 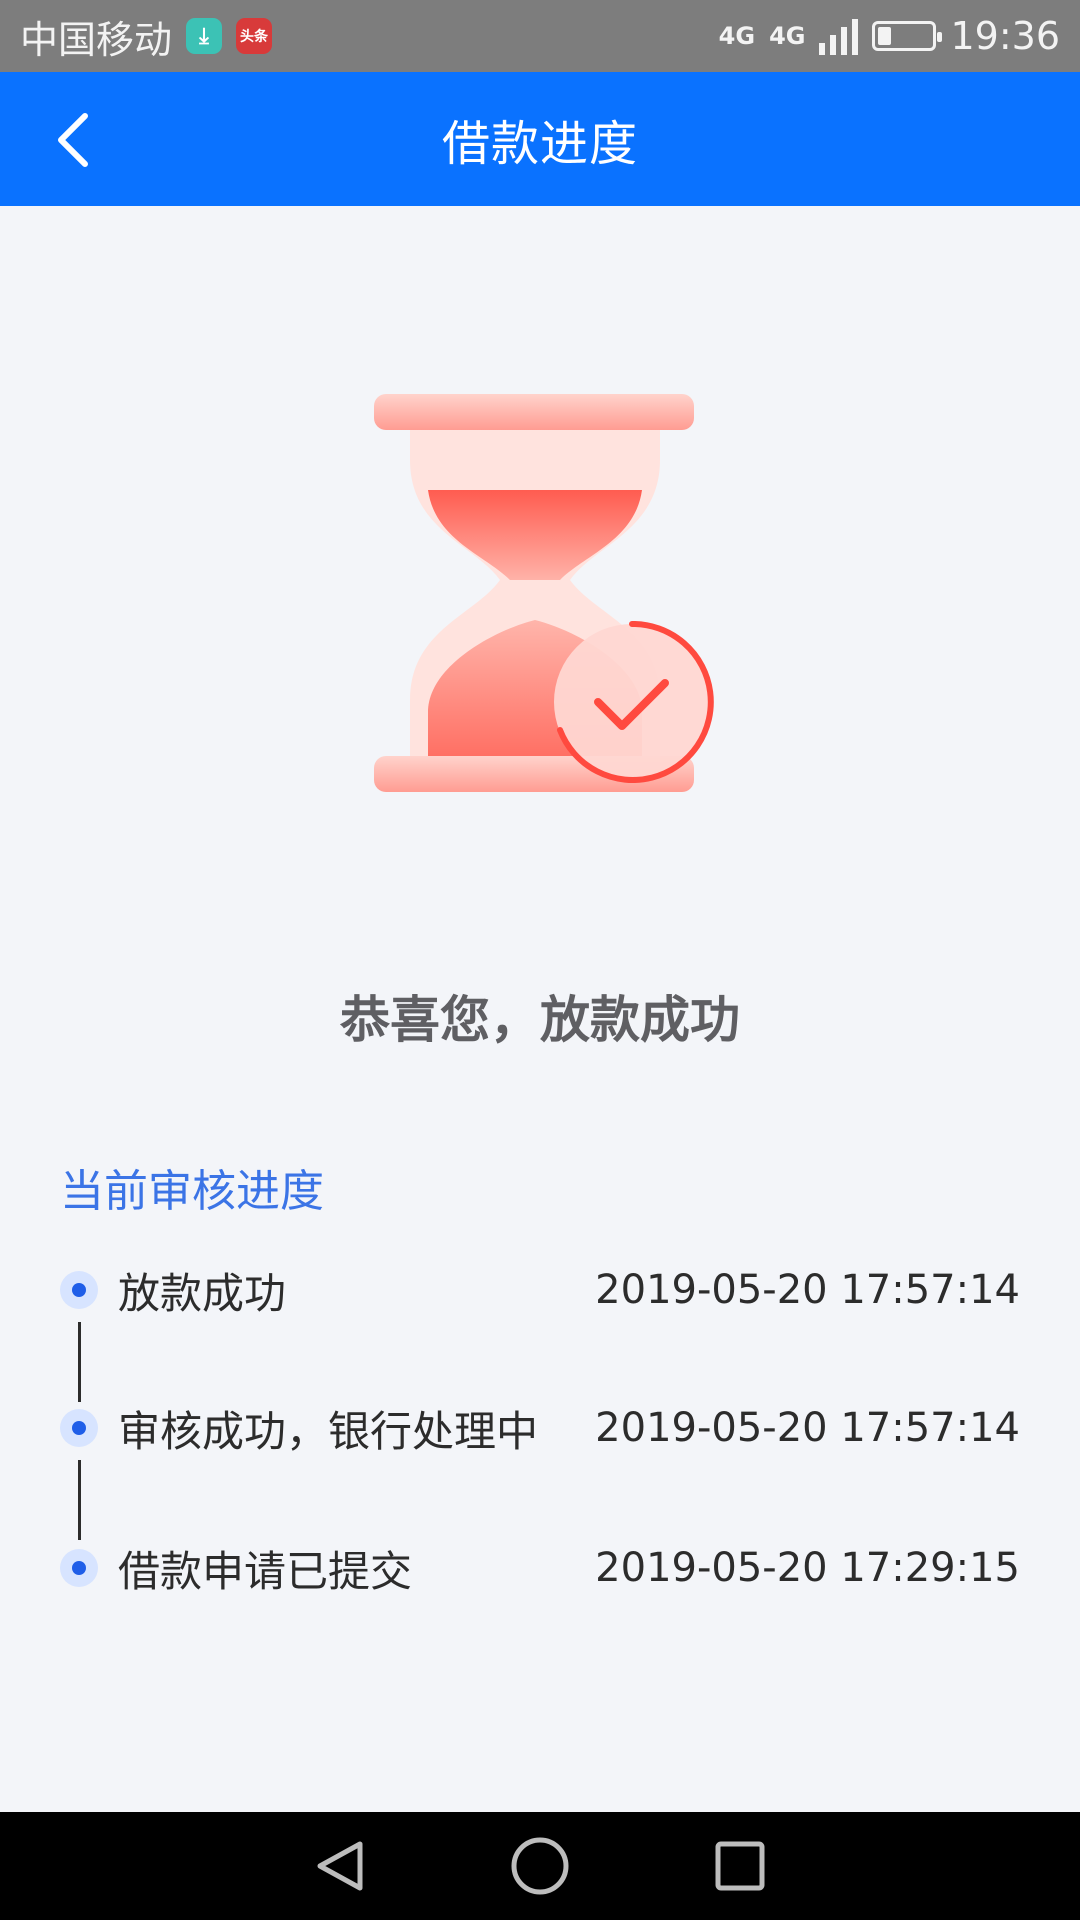 I want to click on timeline-step-label: 借款申请已提交, so click(x=265, y=1571).